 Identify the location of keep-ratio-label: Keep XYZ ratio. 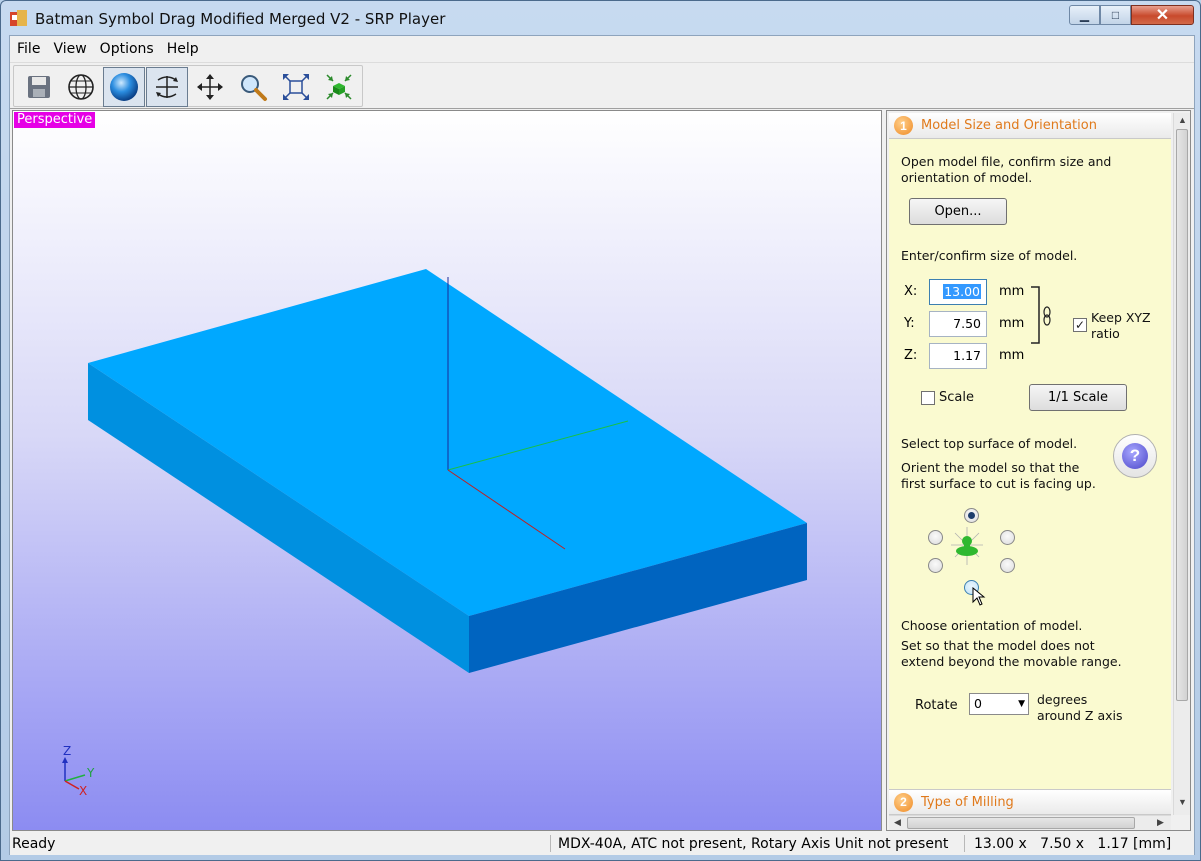
(1121, 325).